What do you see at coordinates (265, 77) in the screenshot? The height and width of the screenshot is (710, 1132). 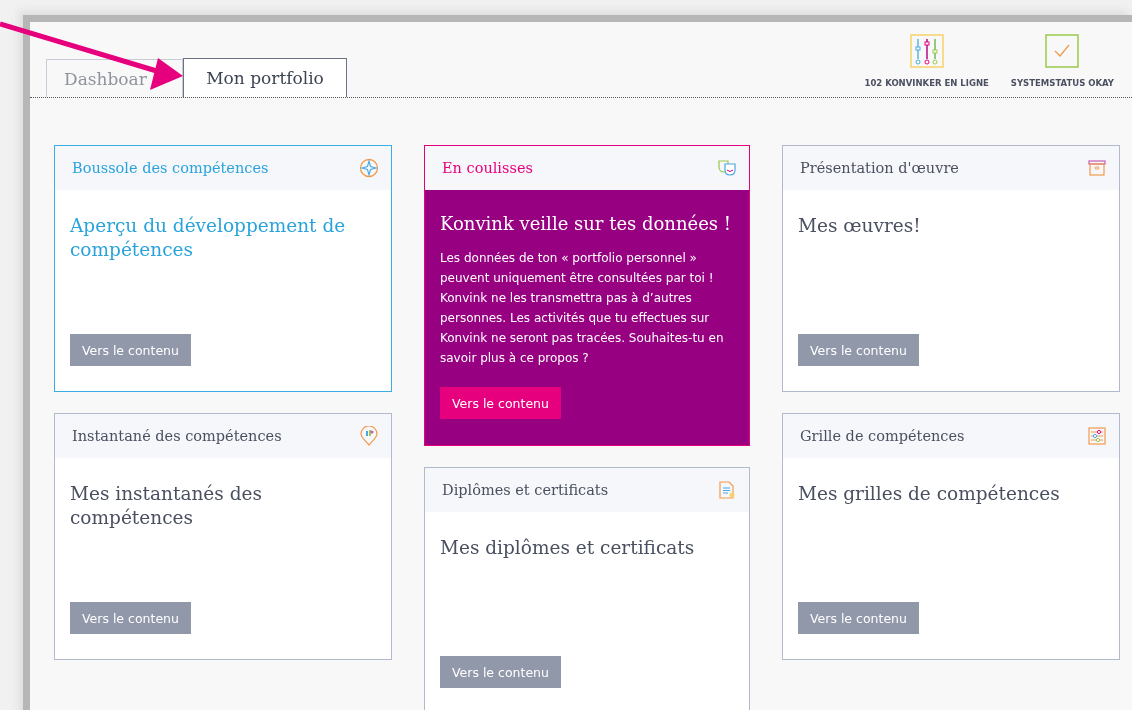 I see `tab: Mon portfolio` at bounding box center [265, 77].